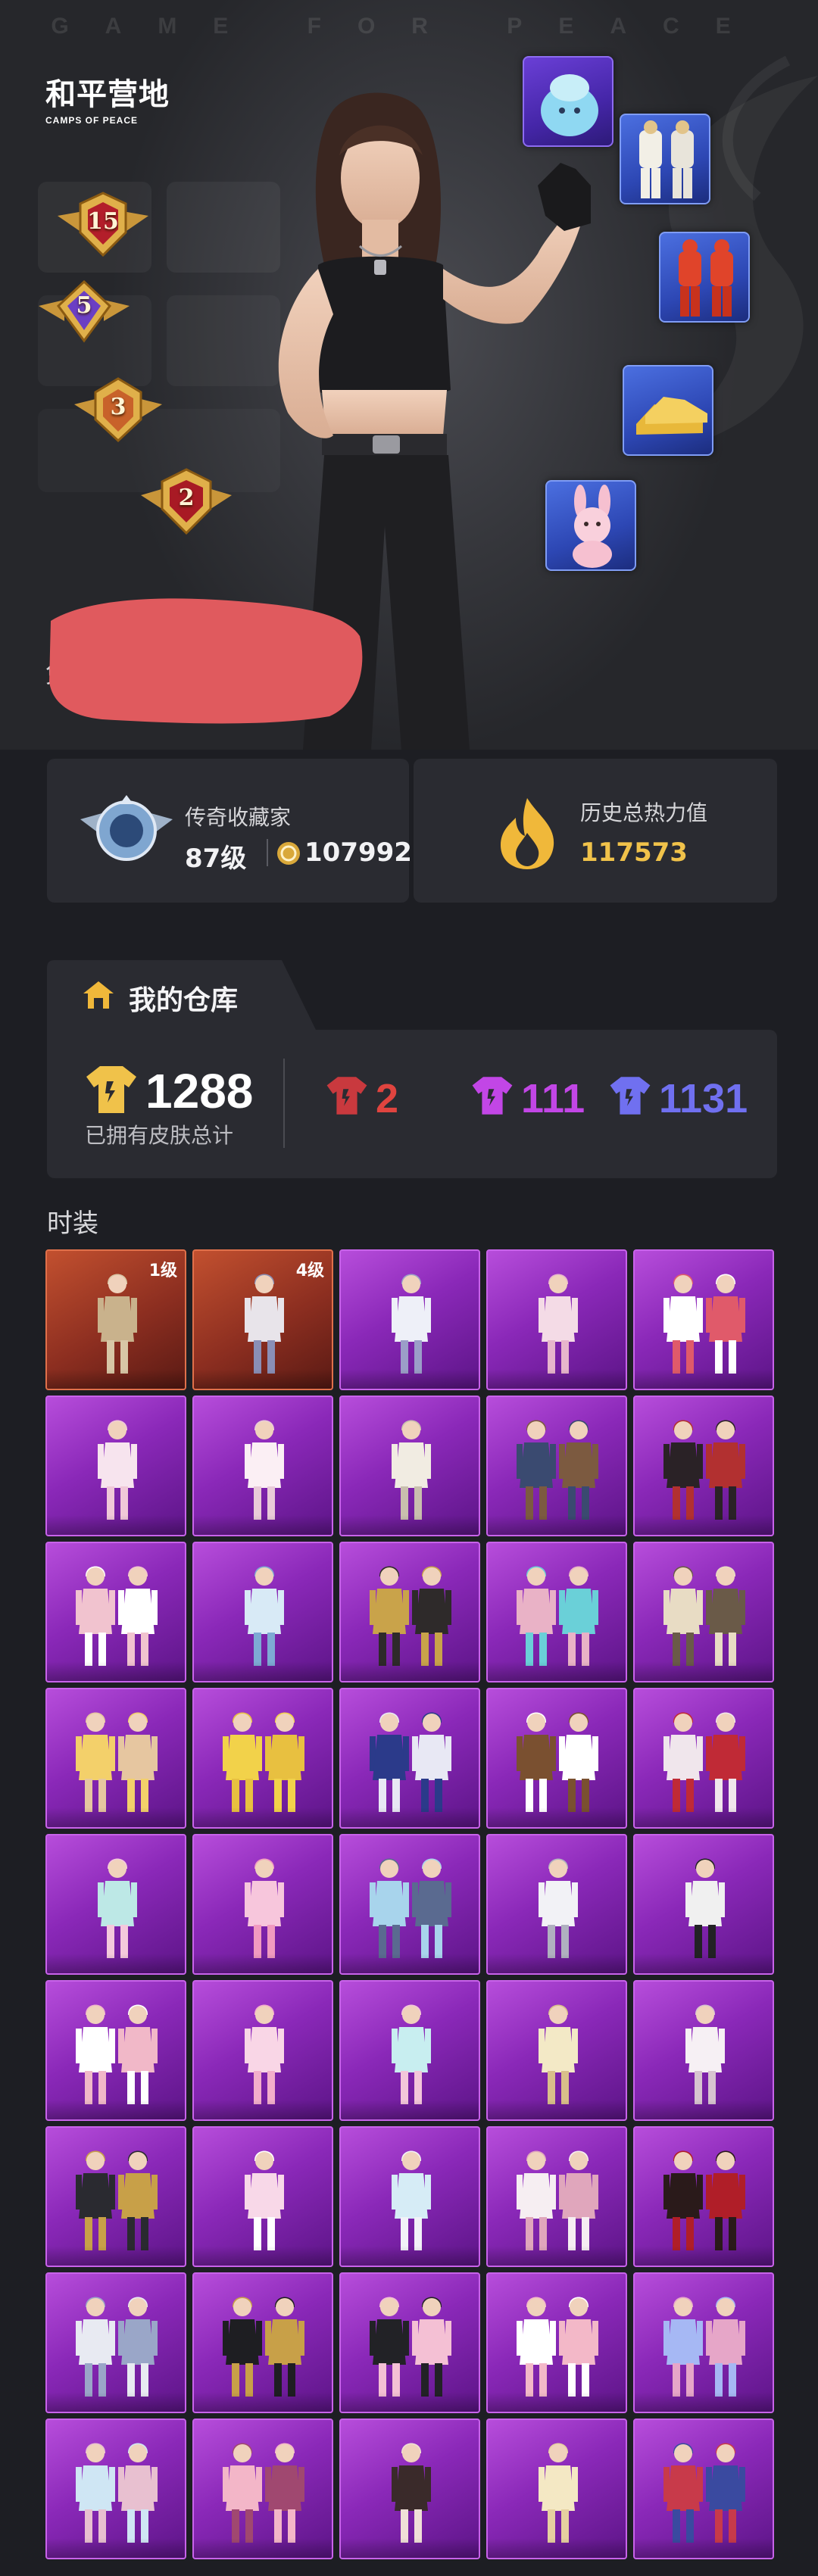  What do you see at coordinates (200, 1091) in the screenshot?
I see `total-skins-count: 1288` at bounding box center [200, 1091].